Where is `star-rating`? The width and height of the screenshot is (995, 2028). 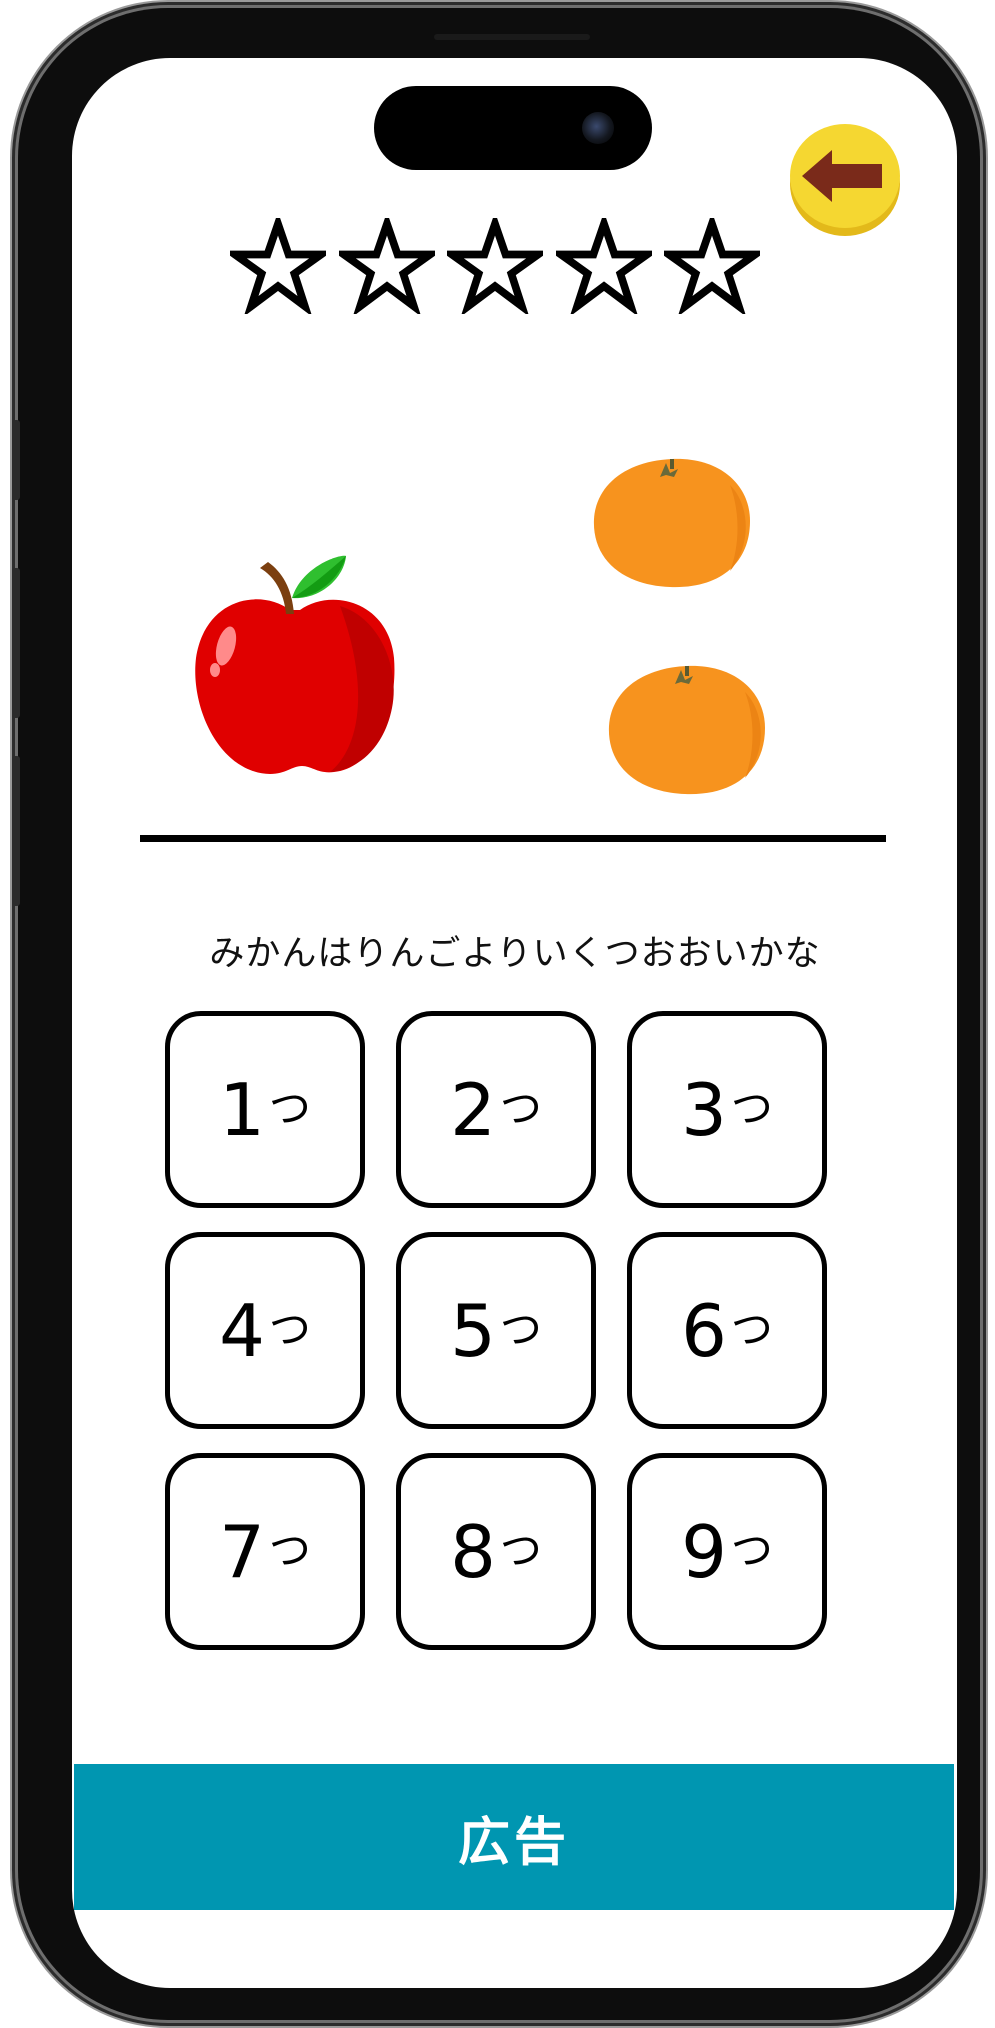 star-rating is located at coordinates (495, 273).